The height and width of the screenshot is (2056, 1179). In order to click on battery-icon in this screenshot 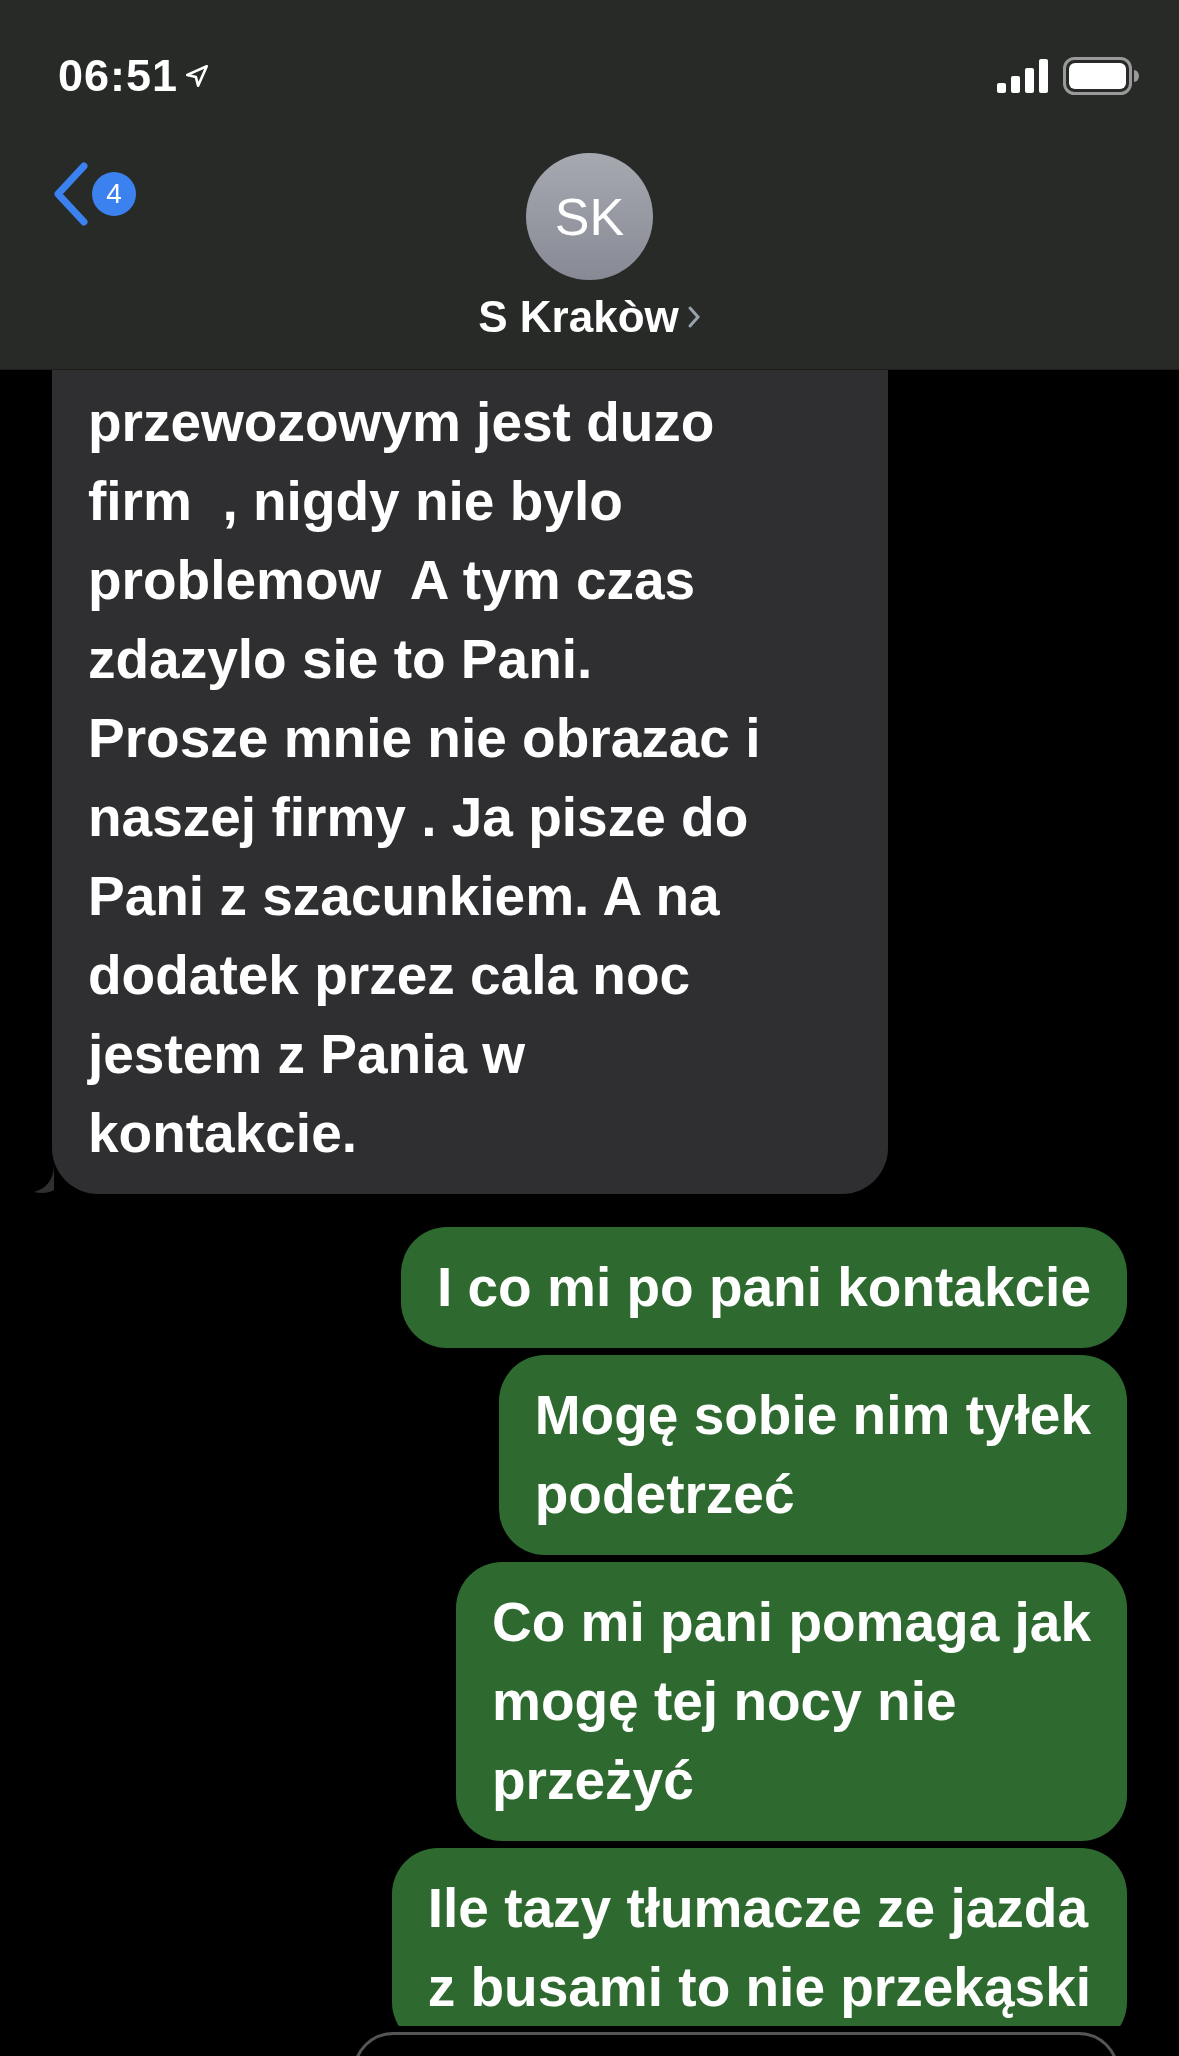, I will do `click(1101, 76)`.